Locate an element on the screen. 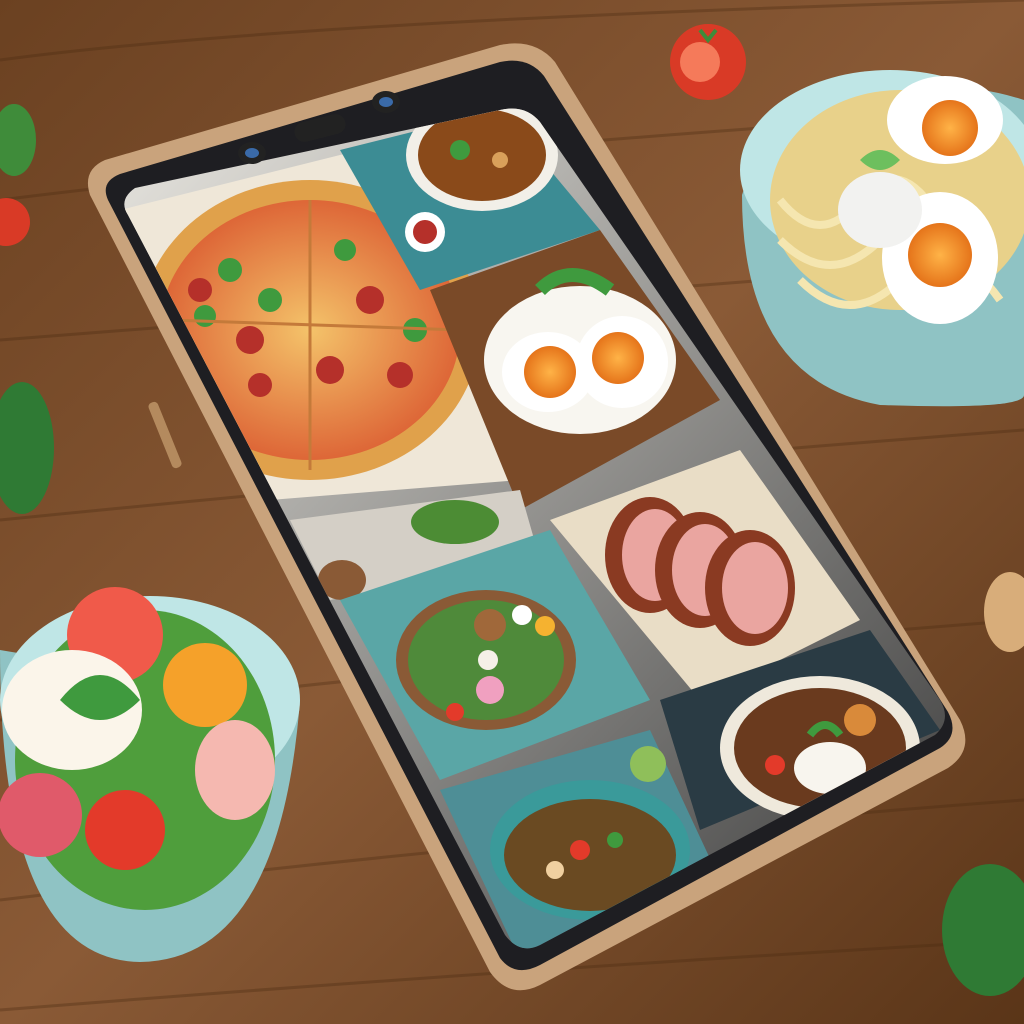  proximity-sensor is located at coordinates (386, 102).